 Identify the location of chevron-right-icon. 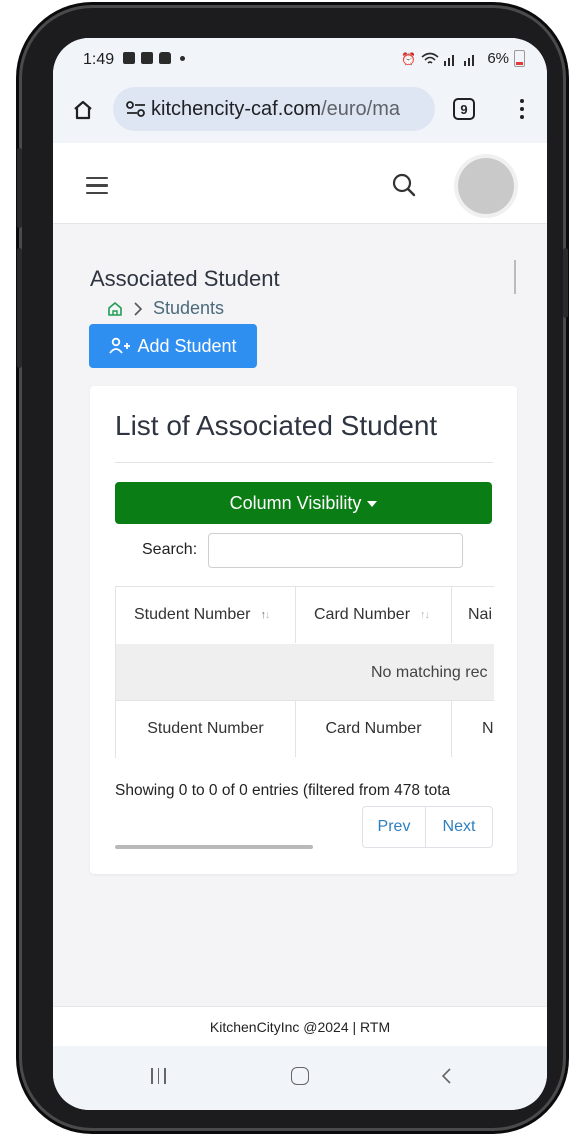
(138, 308).